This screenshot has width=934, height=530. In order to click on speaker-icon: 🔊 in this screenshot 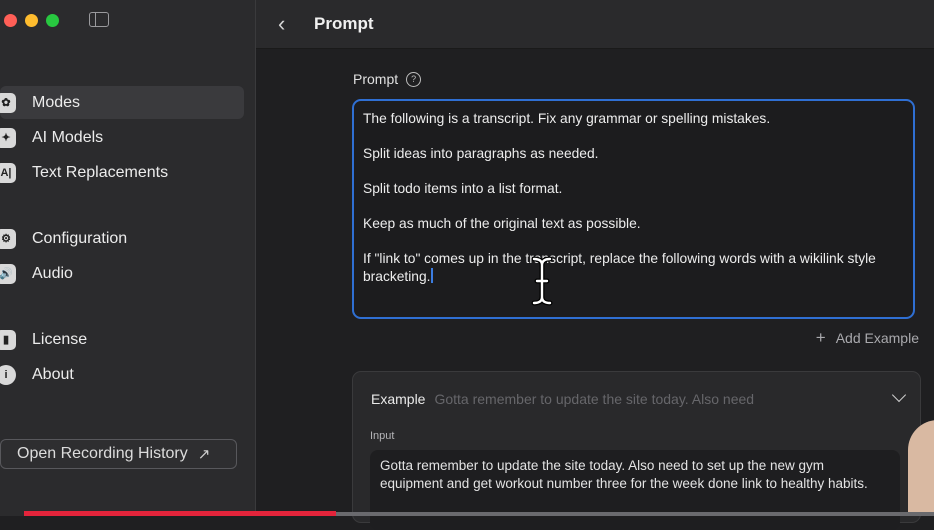, I will do `click(8, 273)`.